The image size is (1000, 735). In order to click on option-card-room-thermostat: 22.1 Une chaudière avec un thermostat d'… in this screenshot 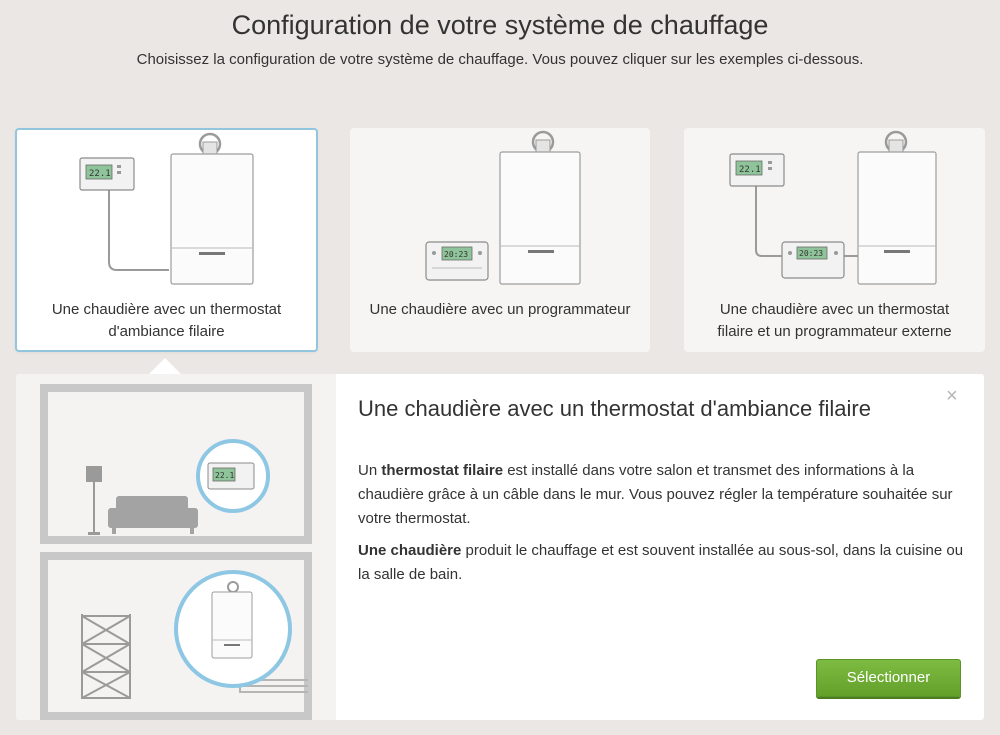, I will do `click(166, 240)`.